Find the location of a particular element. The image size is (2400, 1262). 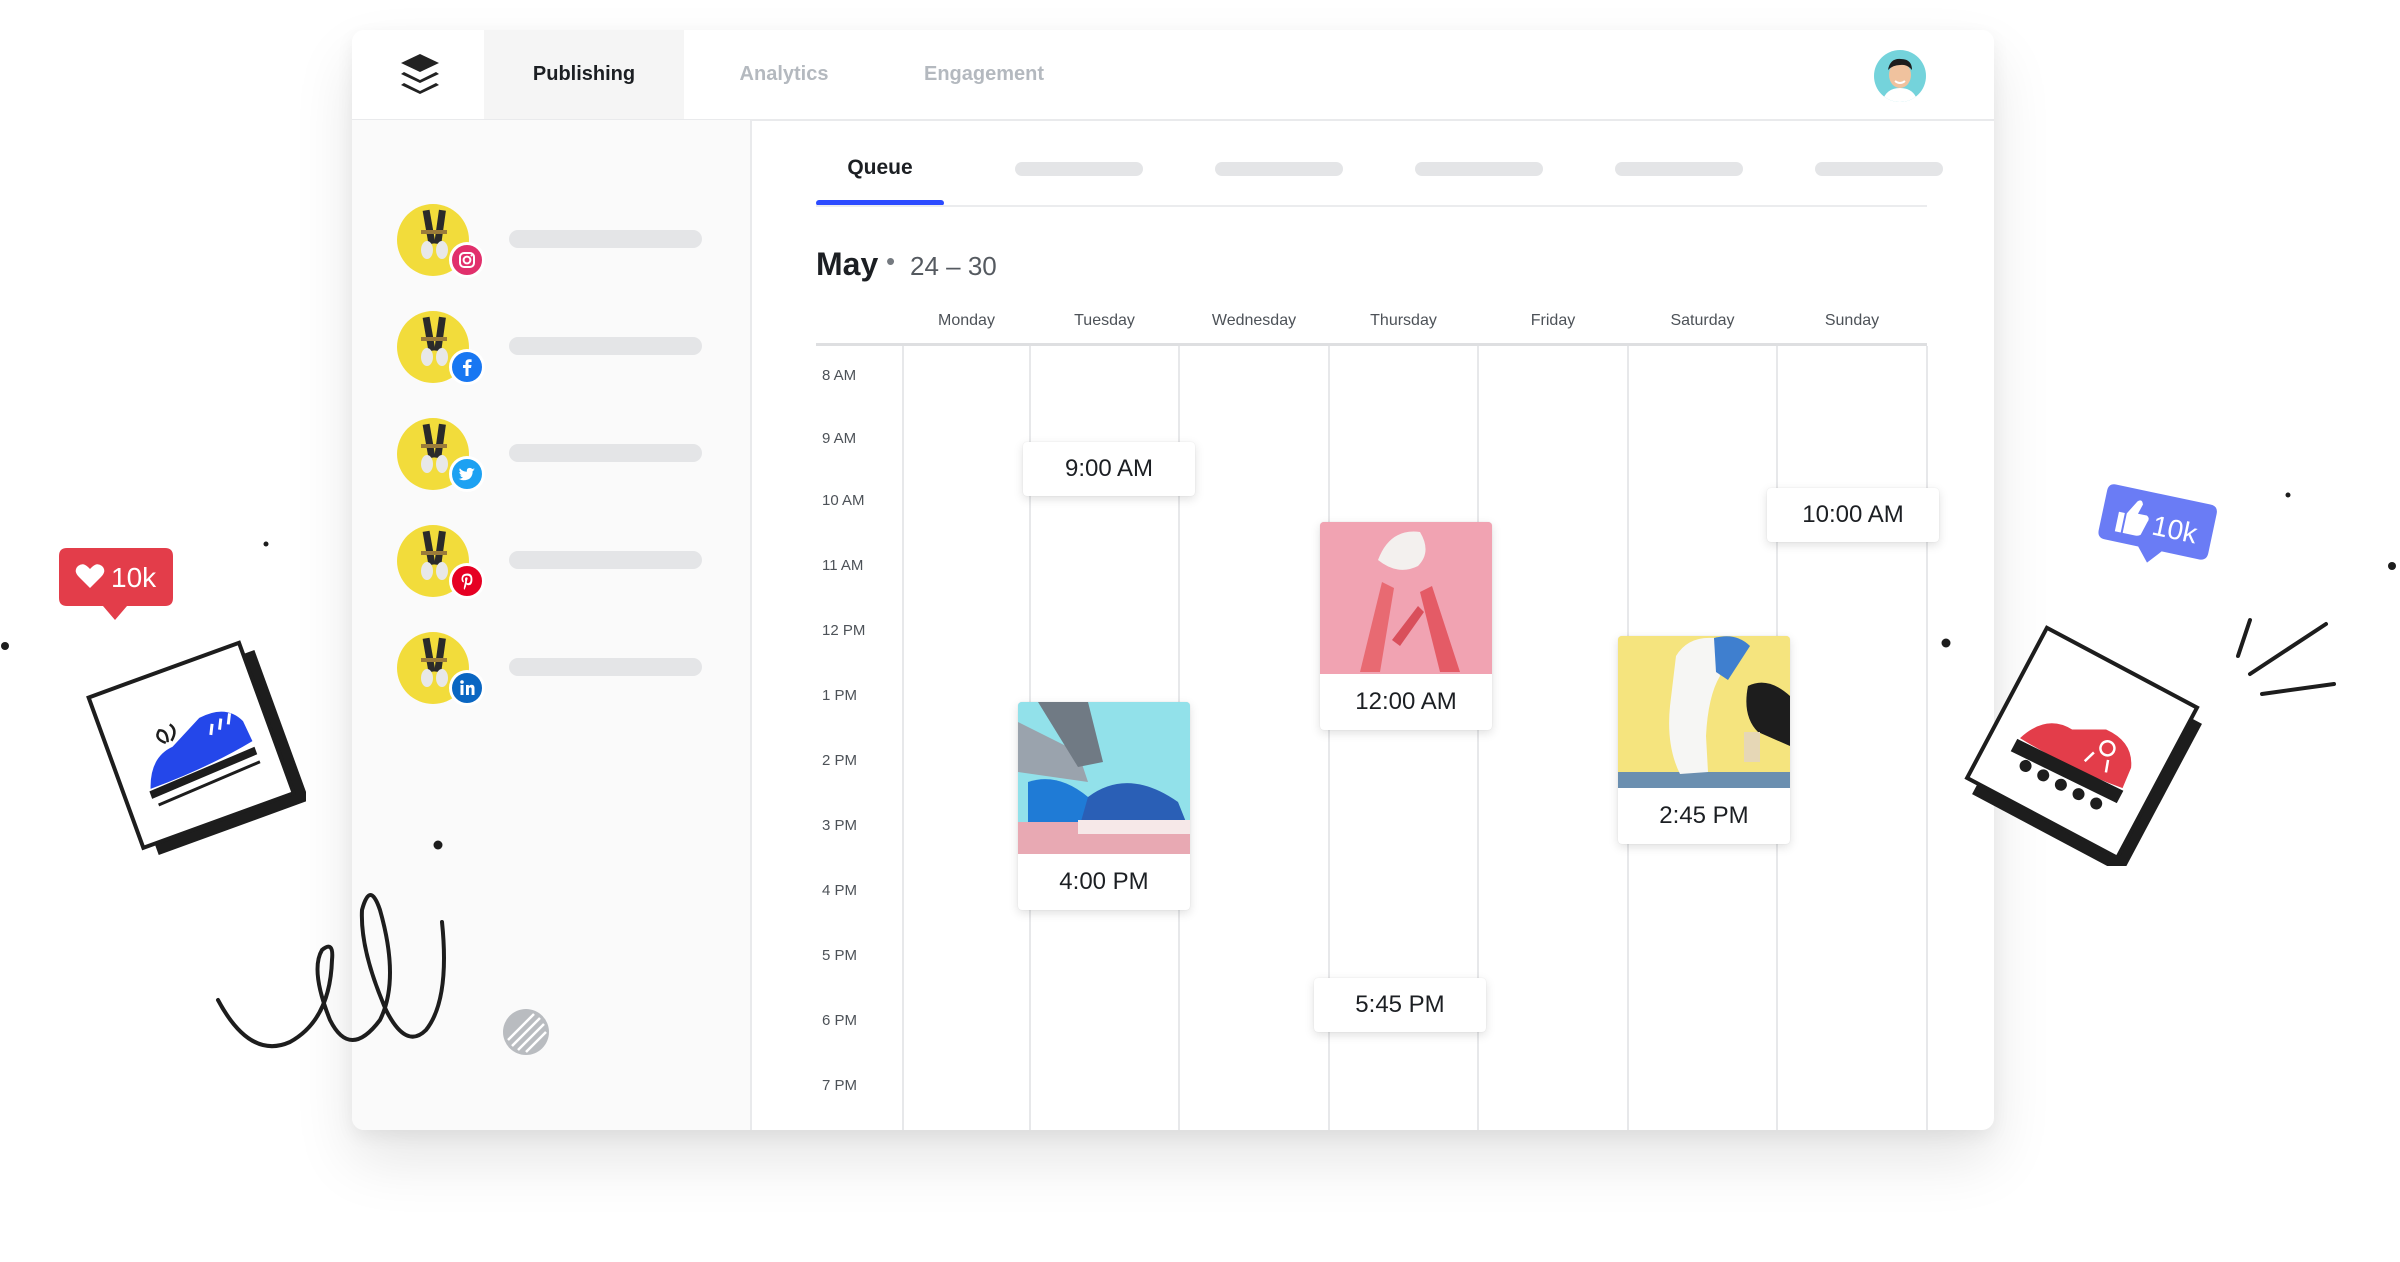

burst-lines-icon is located at coordinates (2286, 657).